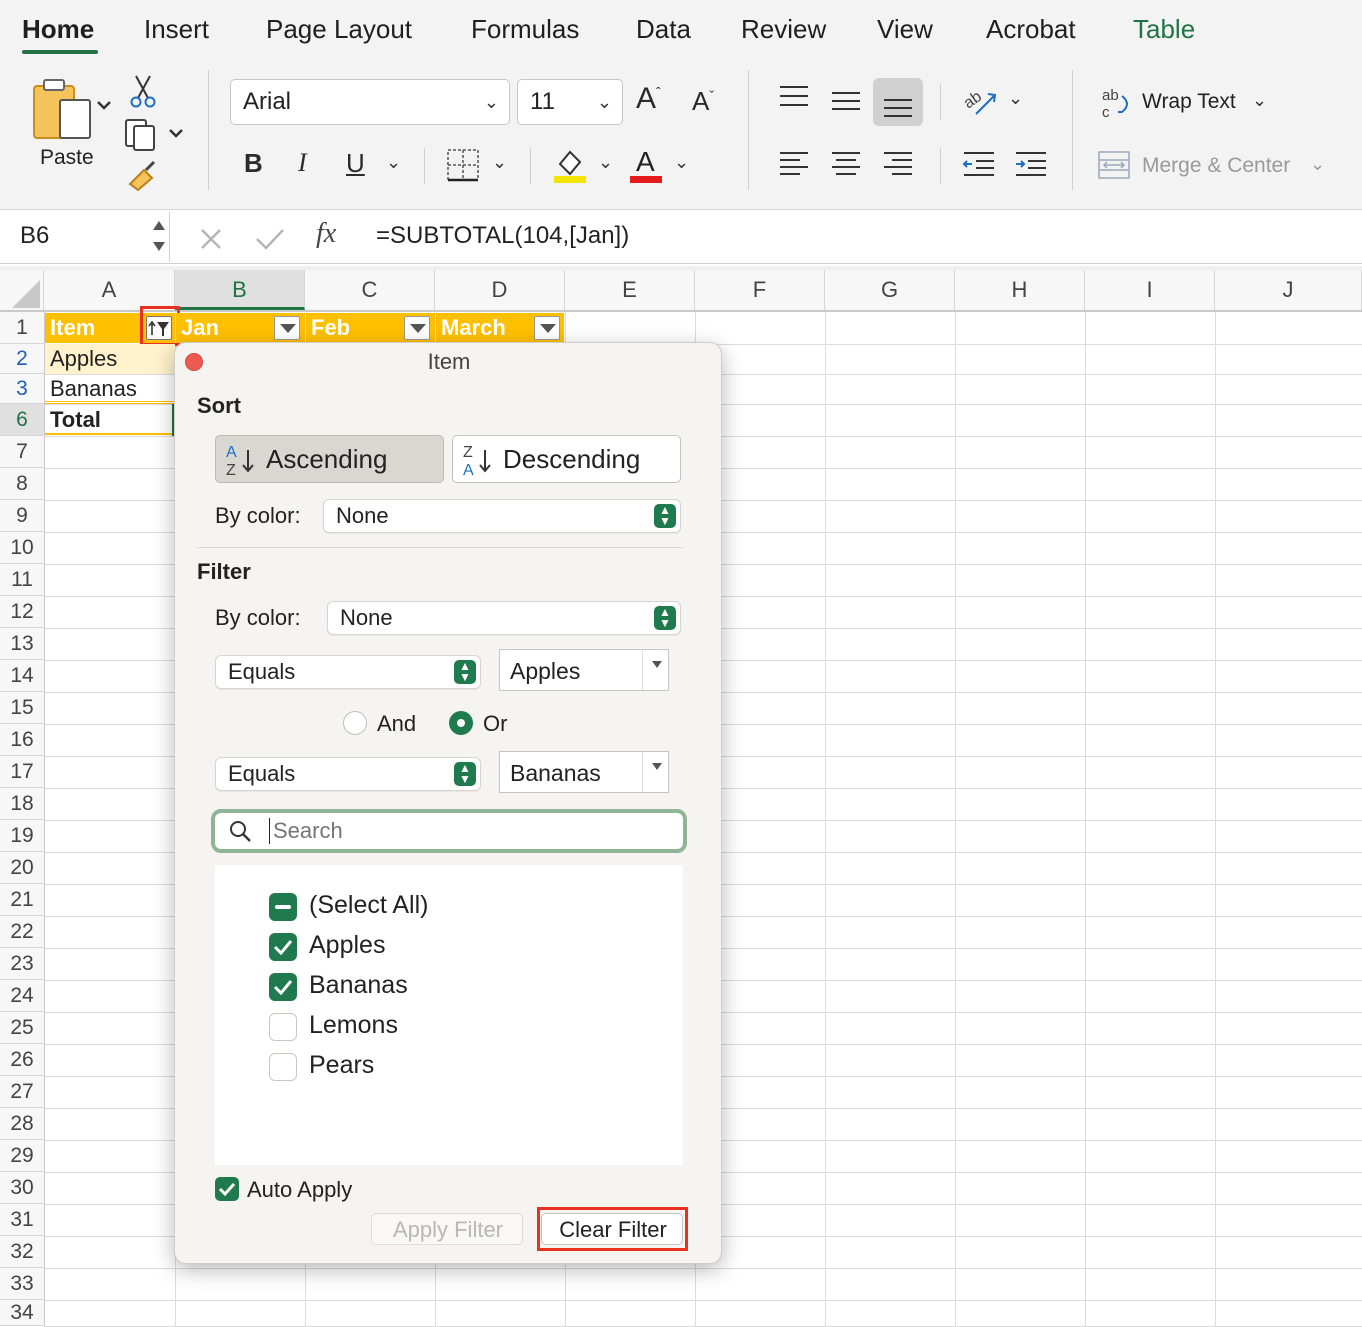  Describe the element at coordinates (22, 900) in the screenshot. I see `row-header: 21` at that location.